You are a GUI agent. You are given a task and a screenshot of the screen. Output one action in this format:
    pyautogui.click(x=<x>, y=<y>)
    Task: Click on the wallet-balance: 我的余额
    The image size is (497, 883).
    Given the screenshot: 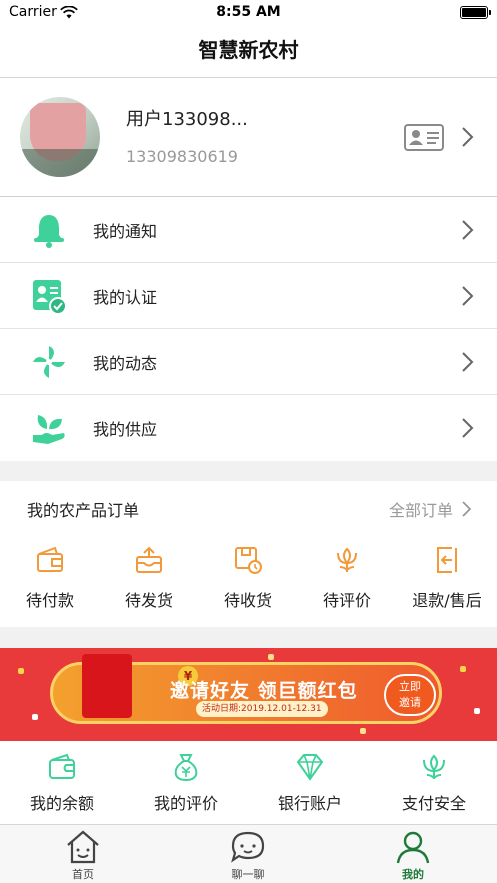 What is the action you would take?
    pyautogui.click(x=62, y=787)
    